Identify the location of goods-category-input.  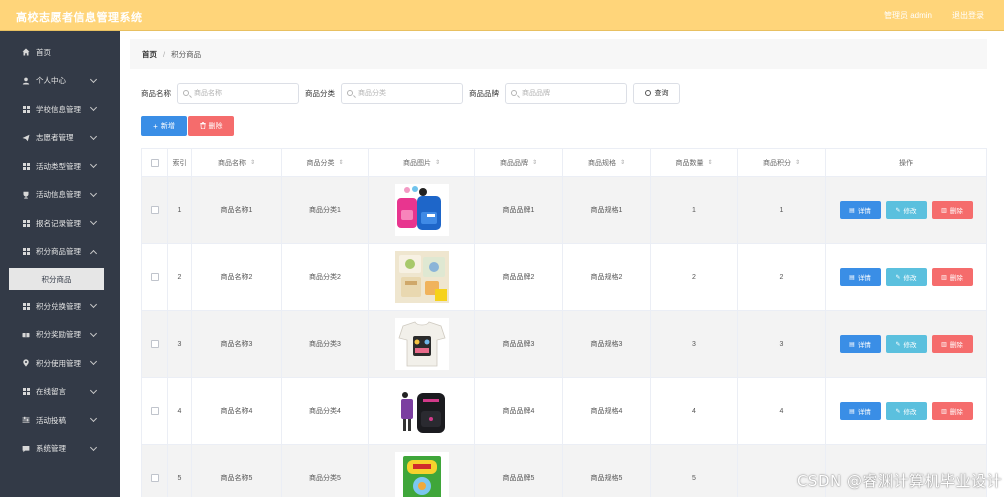
(402, 93).